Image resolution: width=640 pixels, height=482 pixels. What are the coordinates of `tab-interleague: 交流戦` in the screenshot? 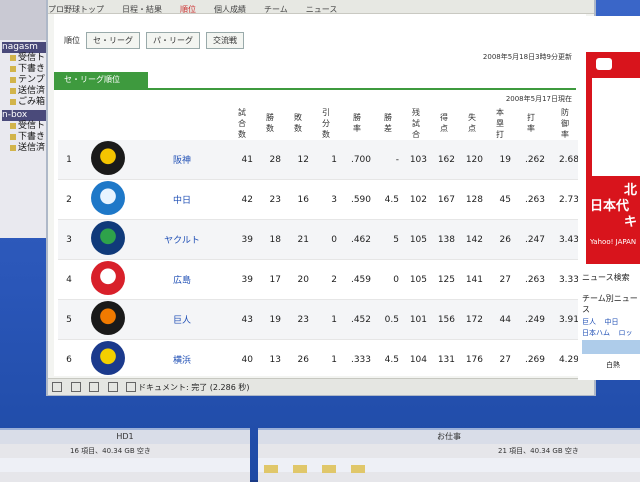 It's located at (225, 40).